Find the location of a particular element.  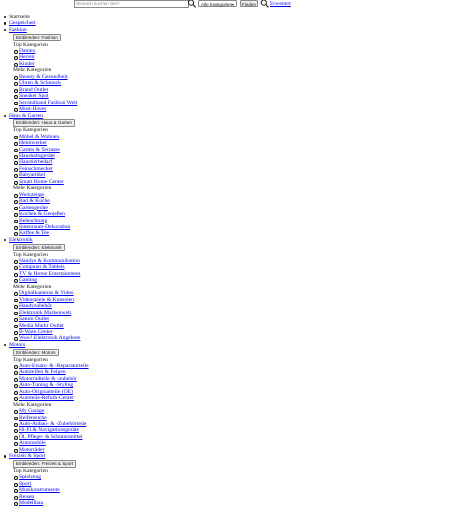

category-link: Must-Haves is located at coordinates (32, 109).